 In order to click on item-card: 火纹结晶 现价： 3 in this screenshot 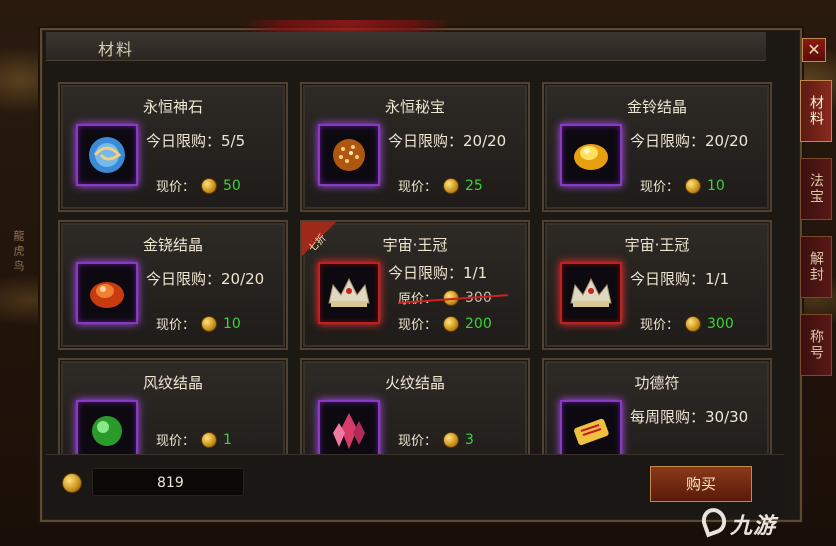, I will do `click(415, 407)`.